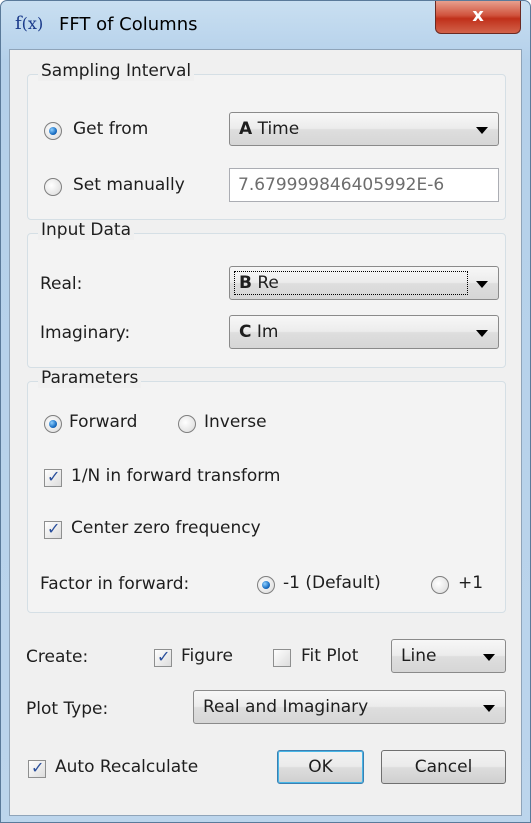  What do you see at coordinates (103, 422) in the screenshot?
I see `forward-label: Forward` at bounding box center [103, 422].